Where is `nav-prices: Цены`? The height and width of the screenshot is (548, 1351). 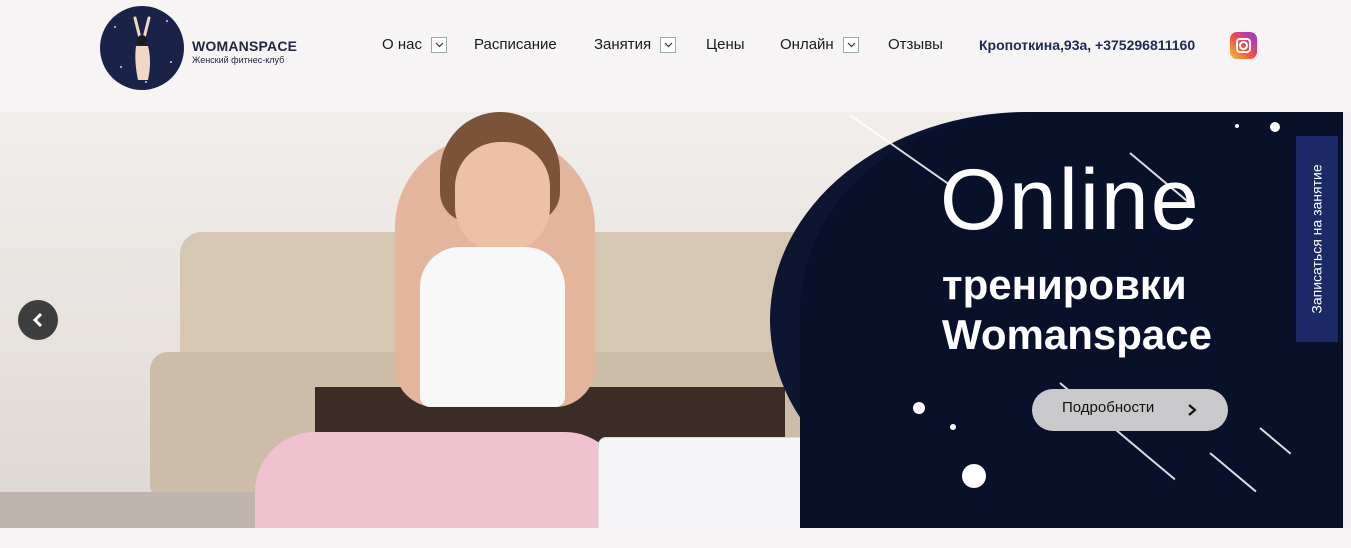 nav-prices: Цены is located at coordinates (725, 45).